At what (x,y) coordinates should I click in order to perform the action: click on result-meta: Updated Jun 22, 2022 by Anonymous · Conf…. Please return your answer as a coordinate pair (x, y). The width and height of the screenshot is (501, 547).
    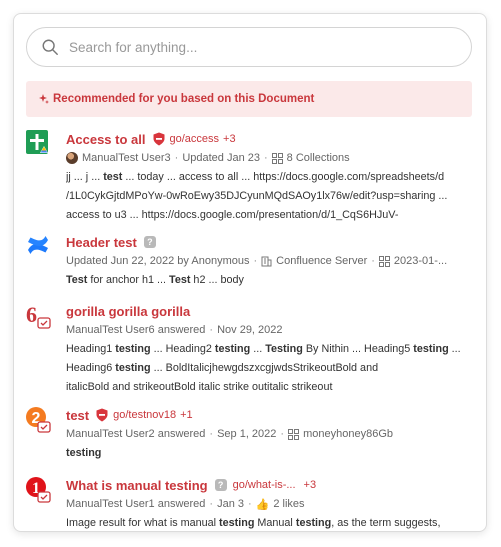
    Looking at the image, I should click on (257, 261).